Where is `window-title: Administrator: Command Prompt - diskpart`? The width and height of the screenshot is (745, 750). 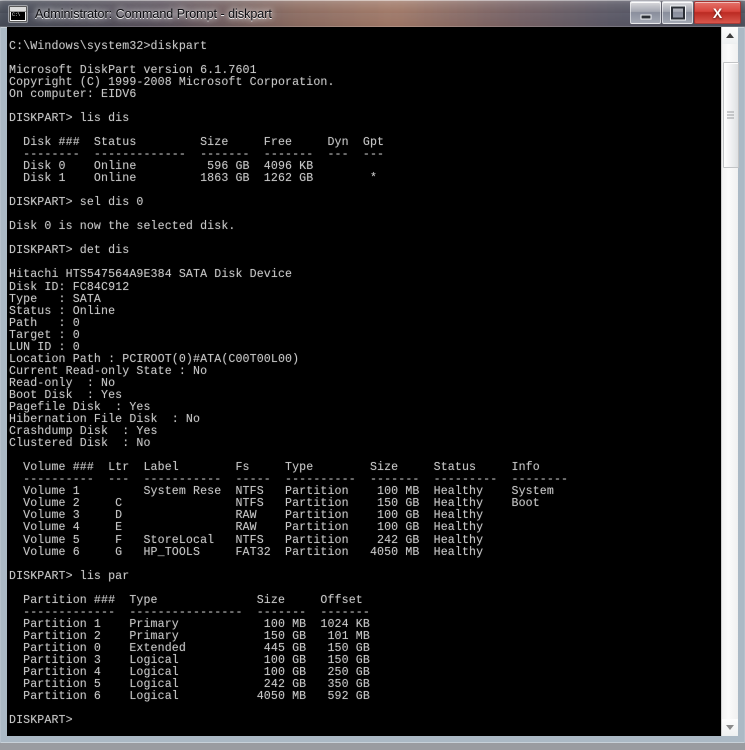
window-title: Administrator: Command Prompt - diskpart is located at coordinates (153, 13).